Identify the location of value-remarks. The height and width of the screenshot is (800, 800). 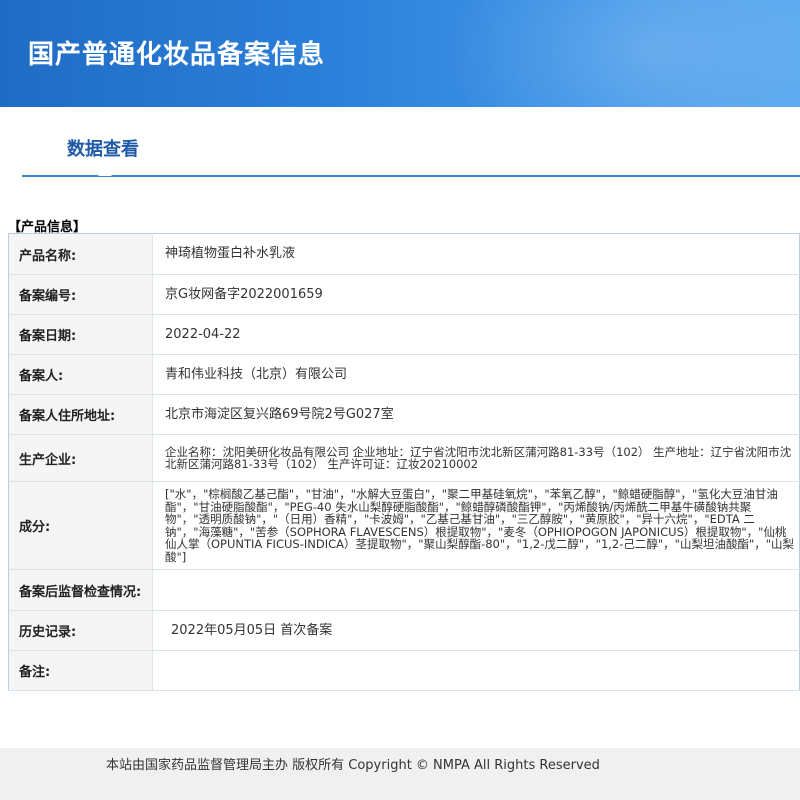
(476, 670).